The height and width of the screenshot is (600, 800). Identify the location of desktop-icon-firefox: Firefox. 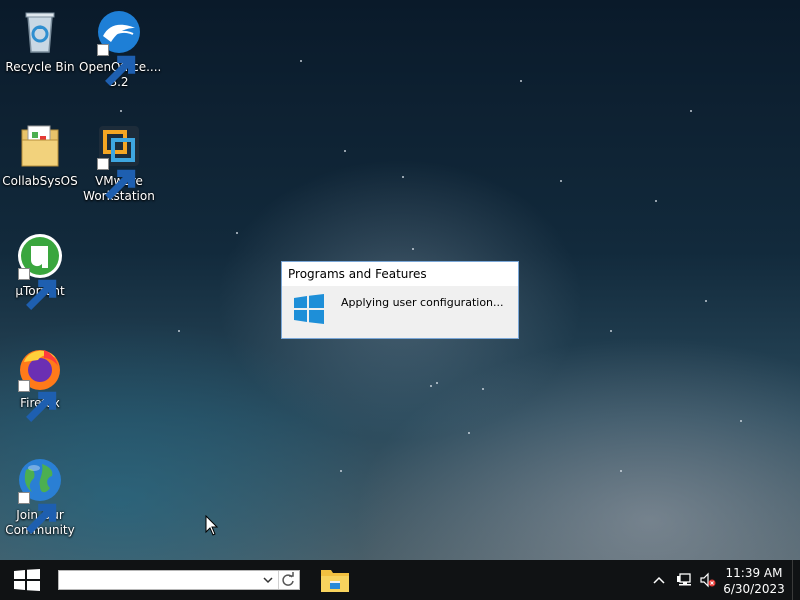
(40, 383).